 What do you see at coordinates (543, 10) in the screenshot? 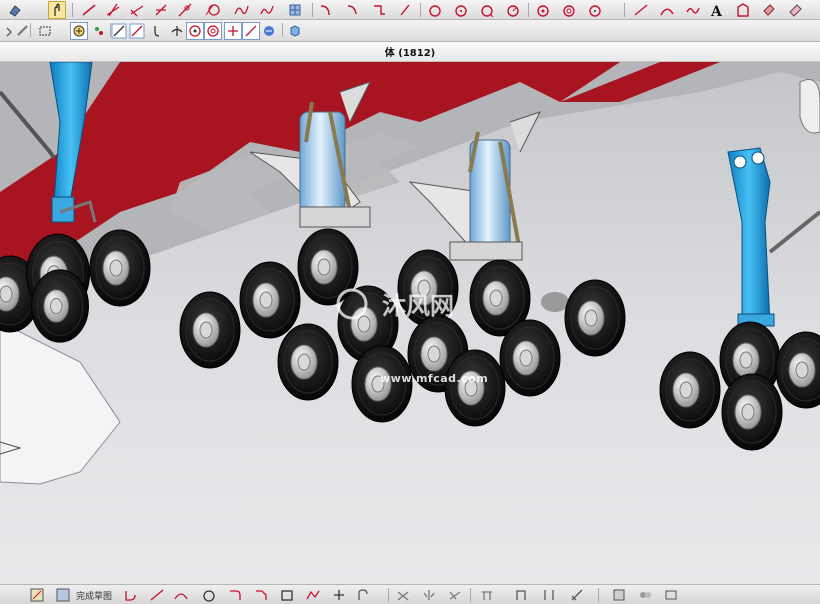
I see `ellipse-icon` at bounding box center [543, 10].